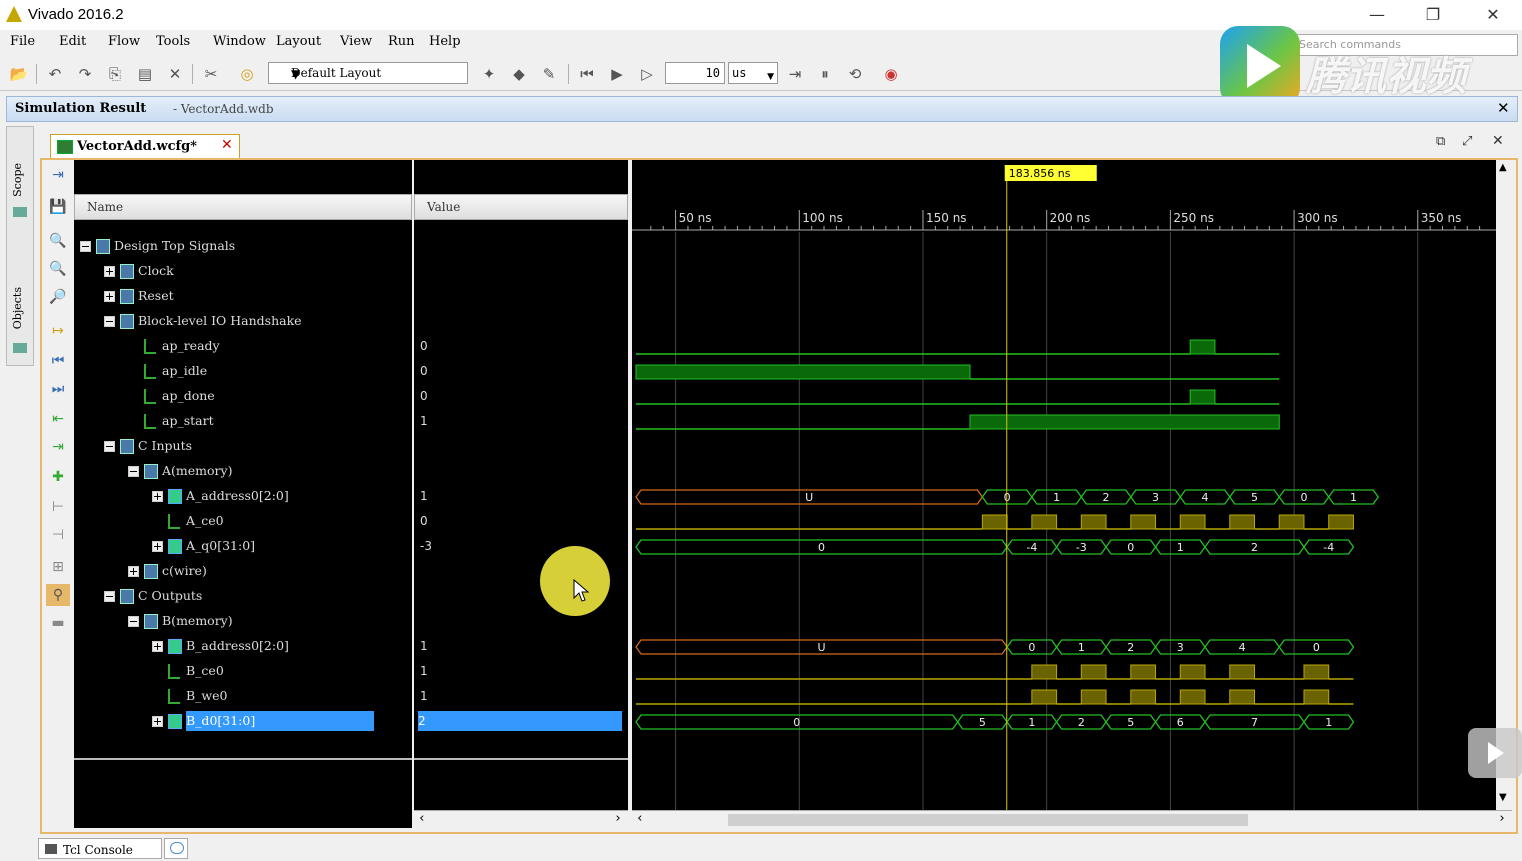  I want to click on video-play-icon, so click(1495, 753).